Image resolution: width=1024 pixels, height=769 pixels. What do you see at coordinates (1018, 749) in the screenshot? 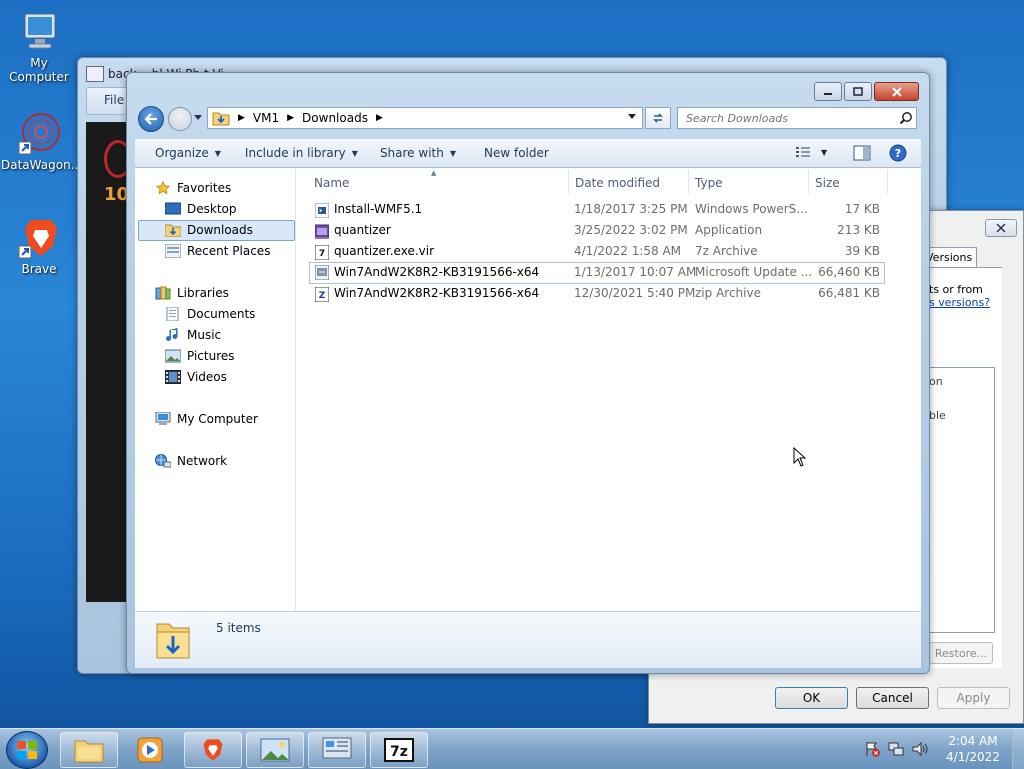
I see `show-desktop-button` at bounding box center [1018, 749].